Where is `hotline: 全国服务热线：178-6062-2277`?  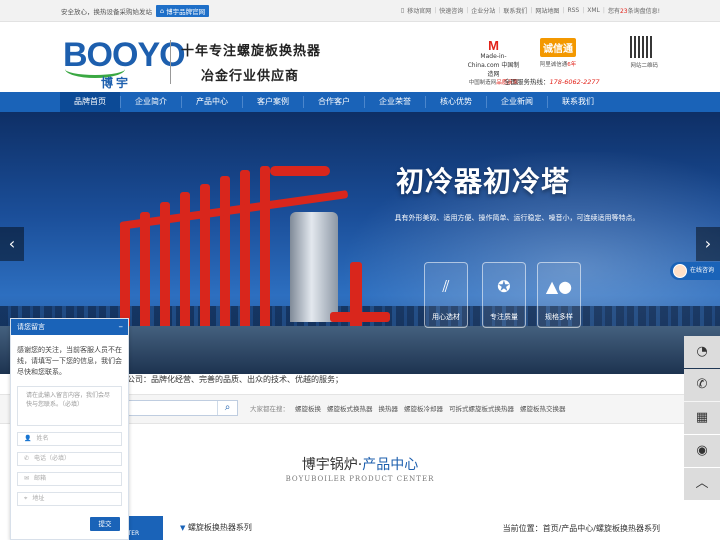 hotline: 全国服务热线：178-6062-2277 is located at coordinates (552, 82).